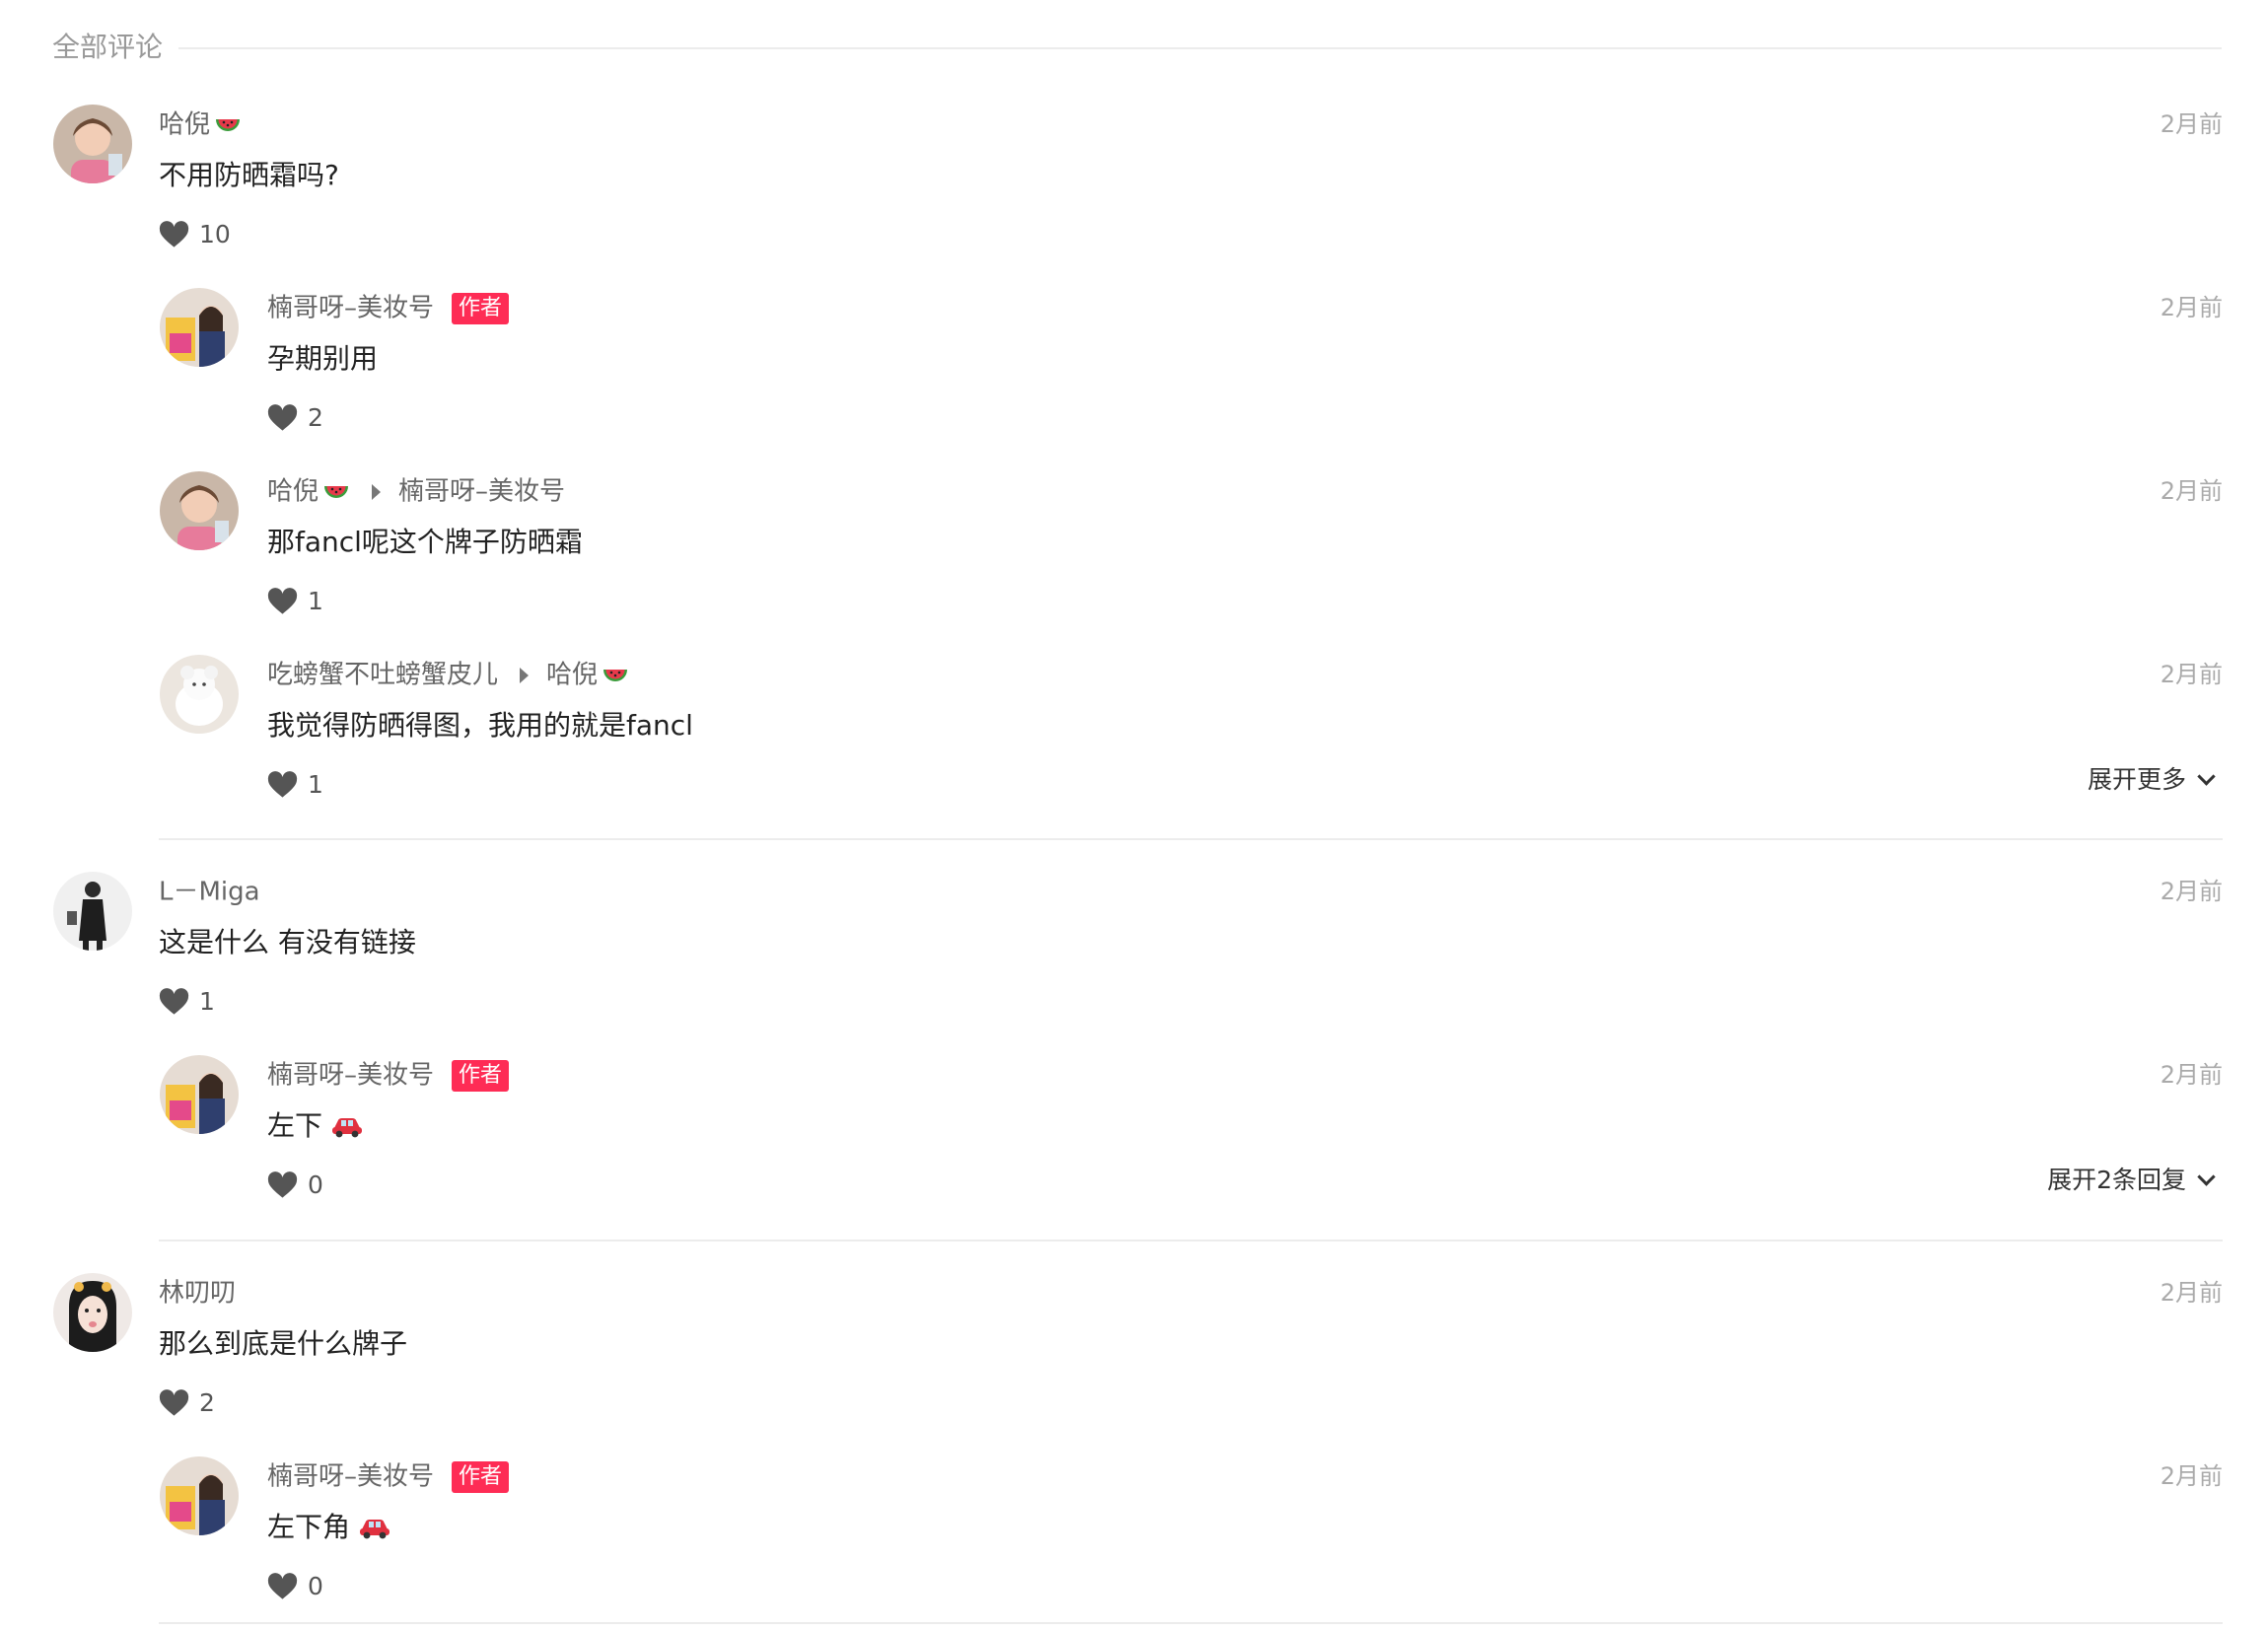  I want to click on comments-section-header: 全部评论, so click(1137, 47).